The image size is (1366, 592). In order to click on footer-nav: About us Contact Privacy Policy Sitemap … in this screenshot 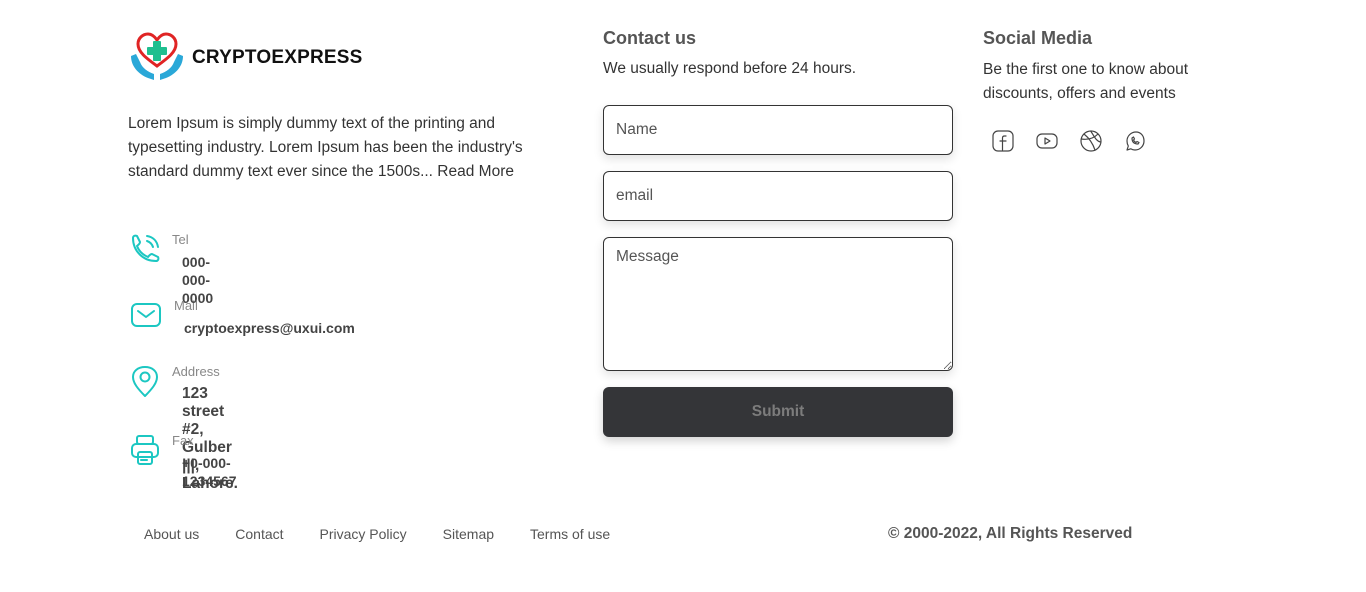, I will do `click(395, 534)`.